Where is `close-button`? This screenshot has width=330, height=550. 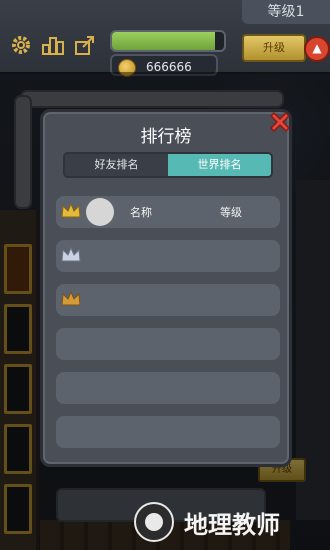 close-button is located at coordinates (280, 122).